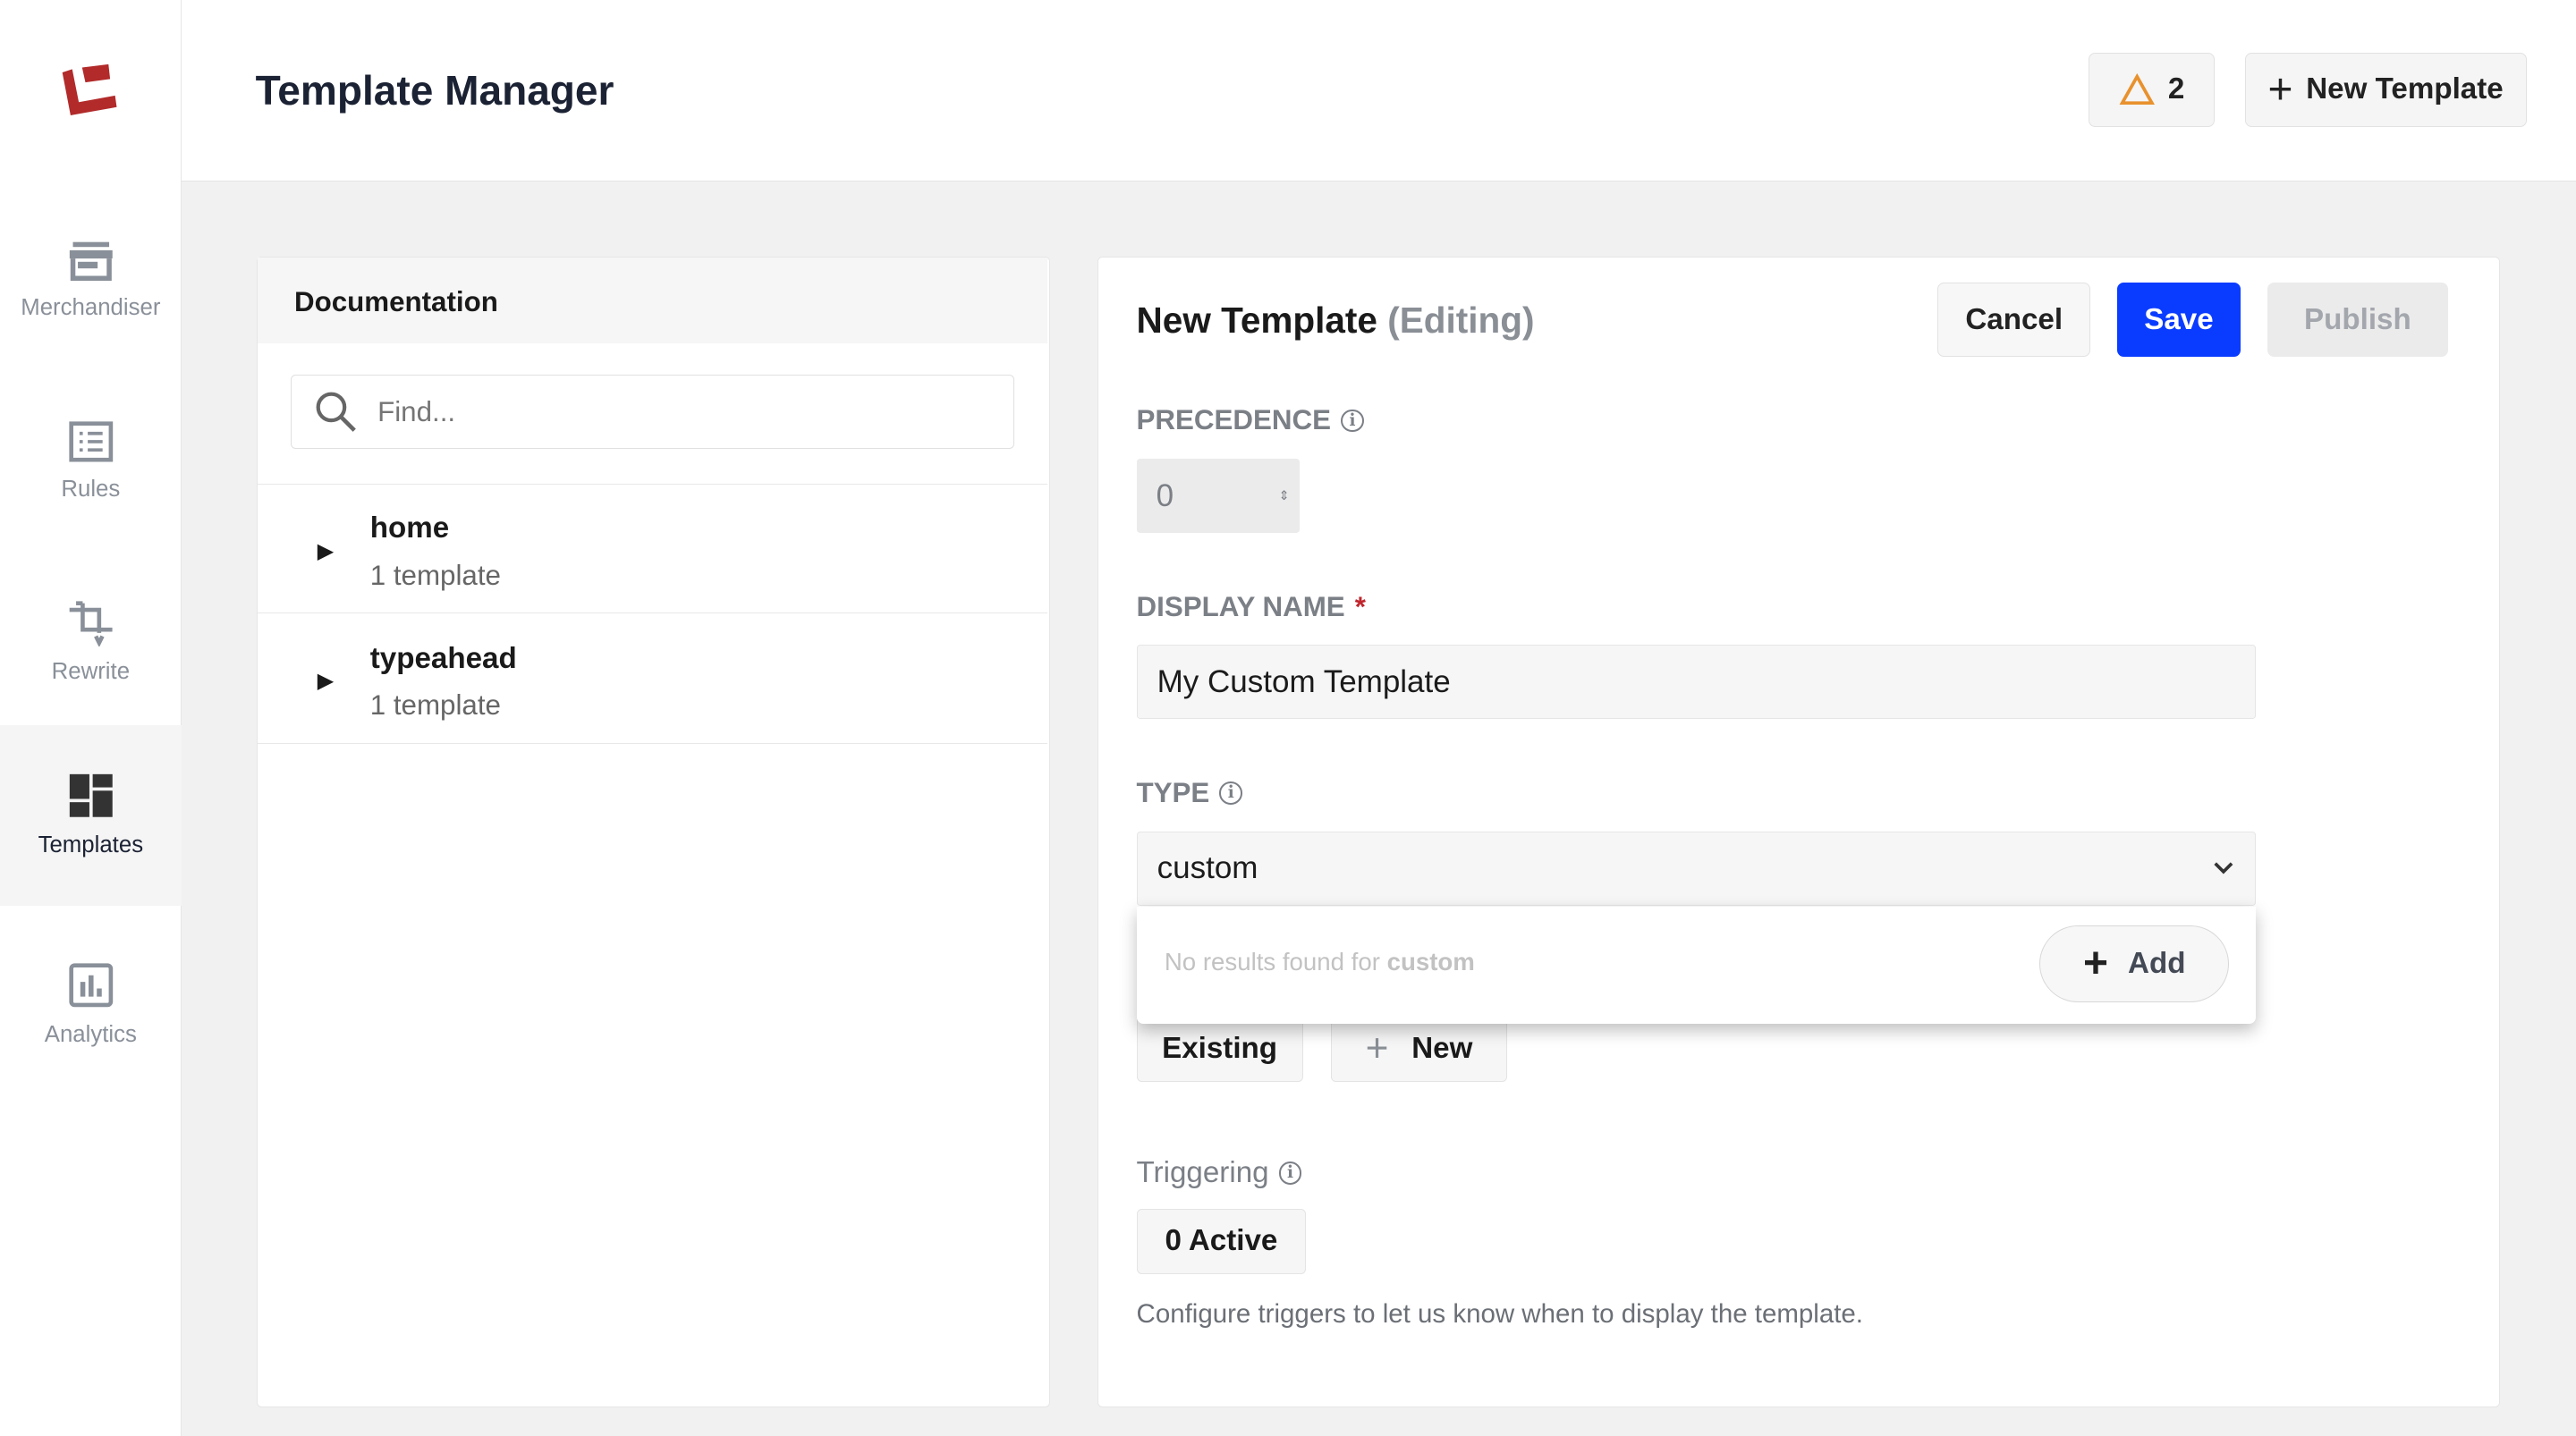 This screenshot has width=2576, height=1436. What do you see at coordinates (2137, 89) in the screenshot?
I see `warning-icon` at bounding box center [2137, 89].